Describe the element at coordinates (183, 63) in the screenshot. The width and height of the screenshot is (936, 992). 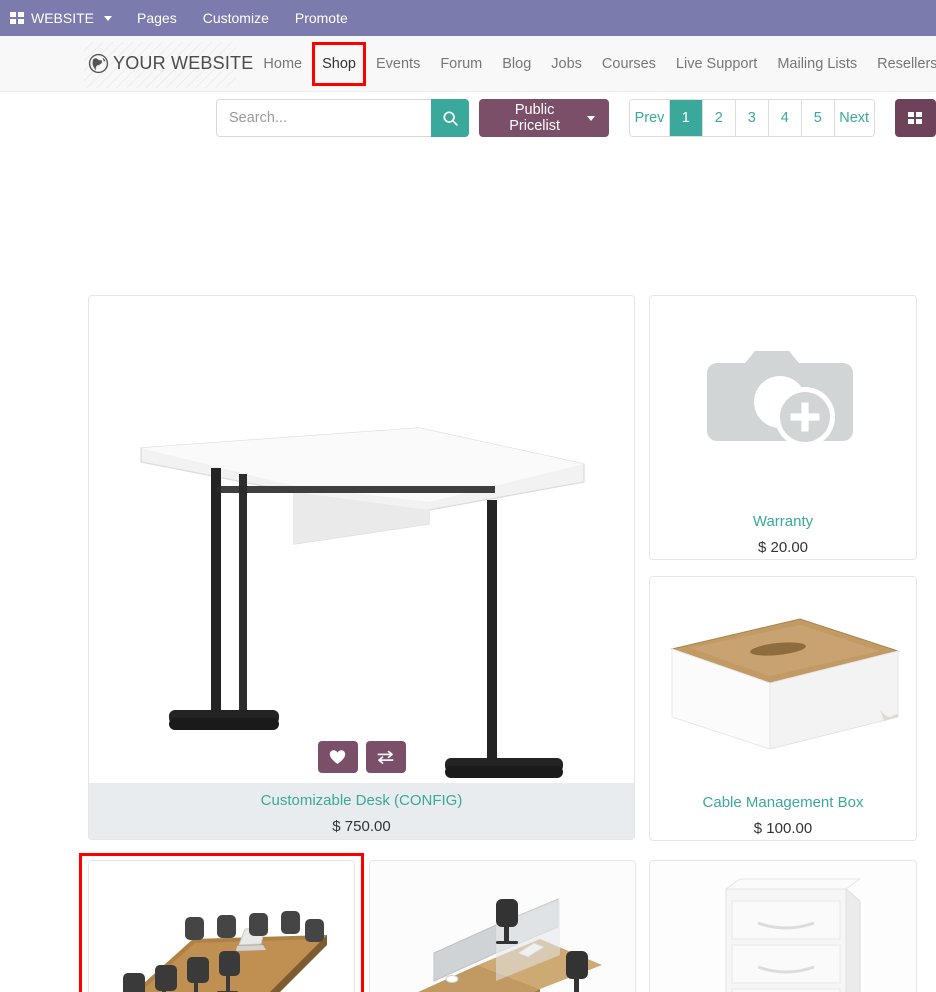
I see `site-logo-text: YOUR WEBSITE` at that location.